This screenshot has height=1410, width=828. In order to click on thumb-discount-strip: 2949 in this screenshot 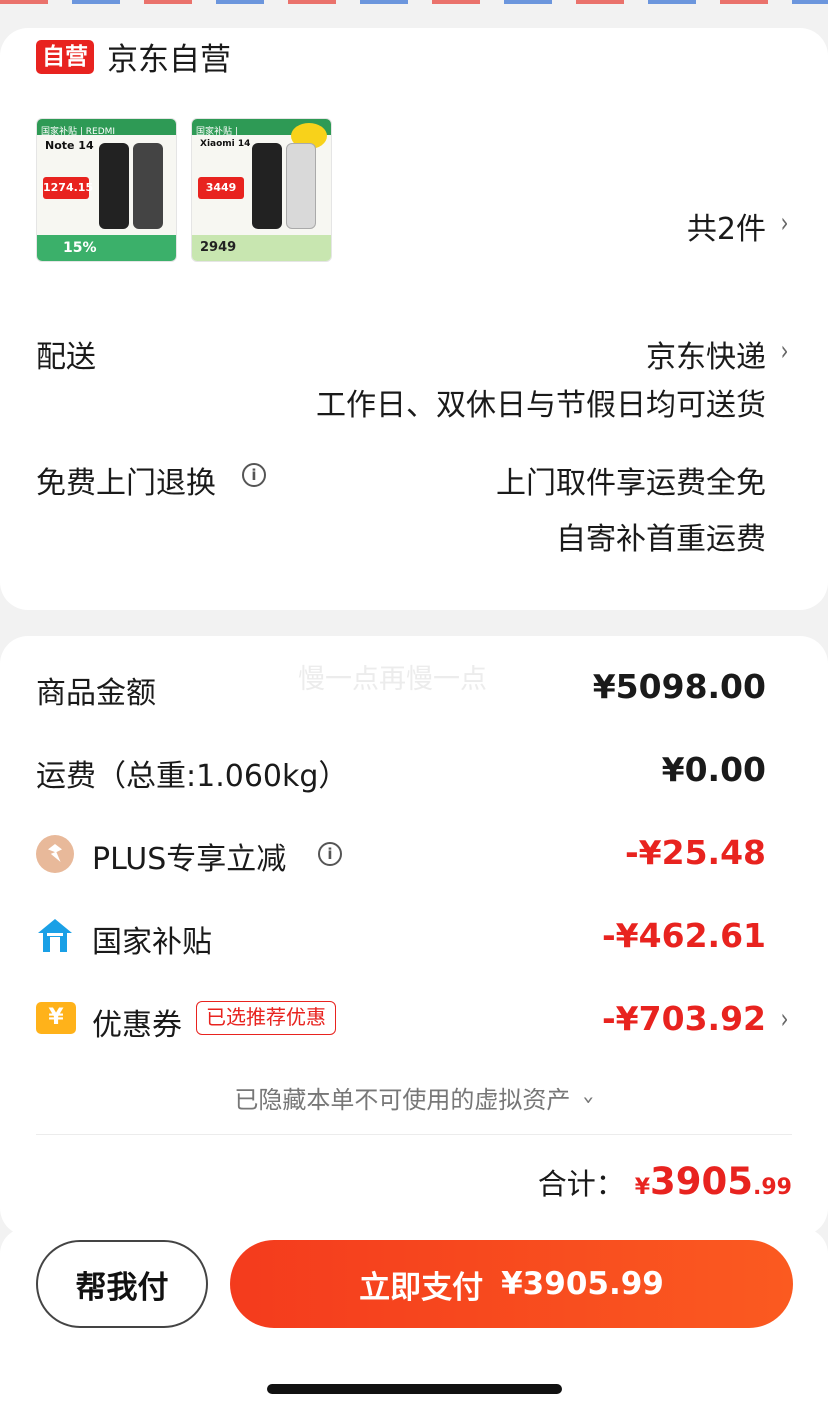, I will do `click(261, 248)`.